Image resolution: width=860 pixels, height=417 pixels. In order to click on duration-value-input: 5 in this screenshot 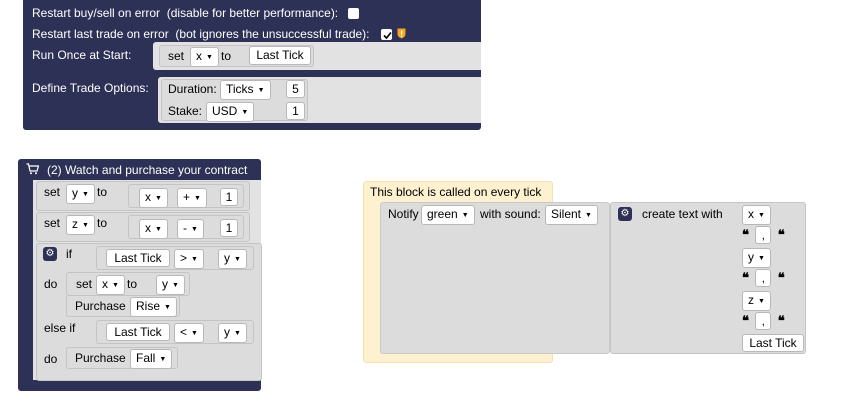, I will do `click(295, 89)`.